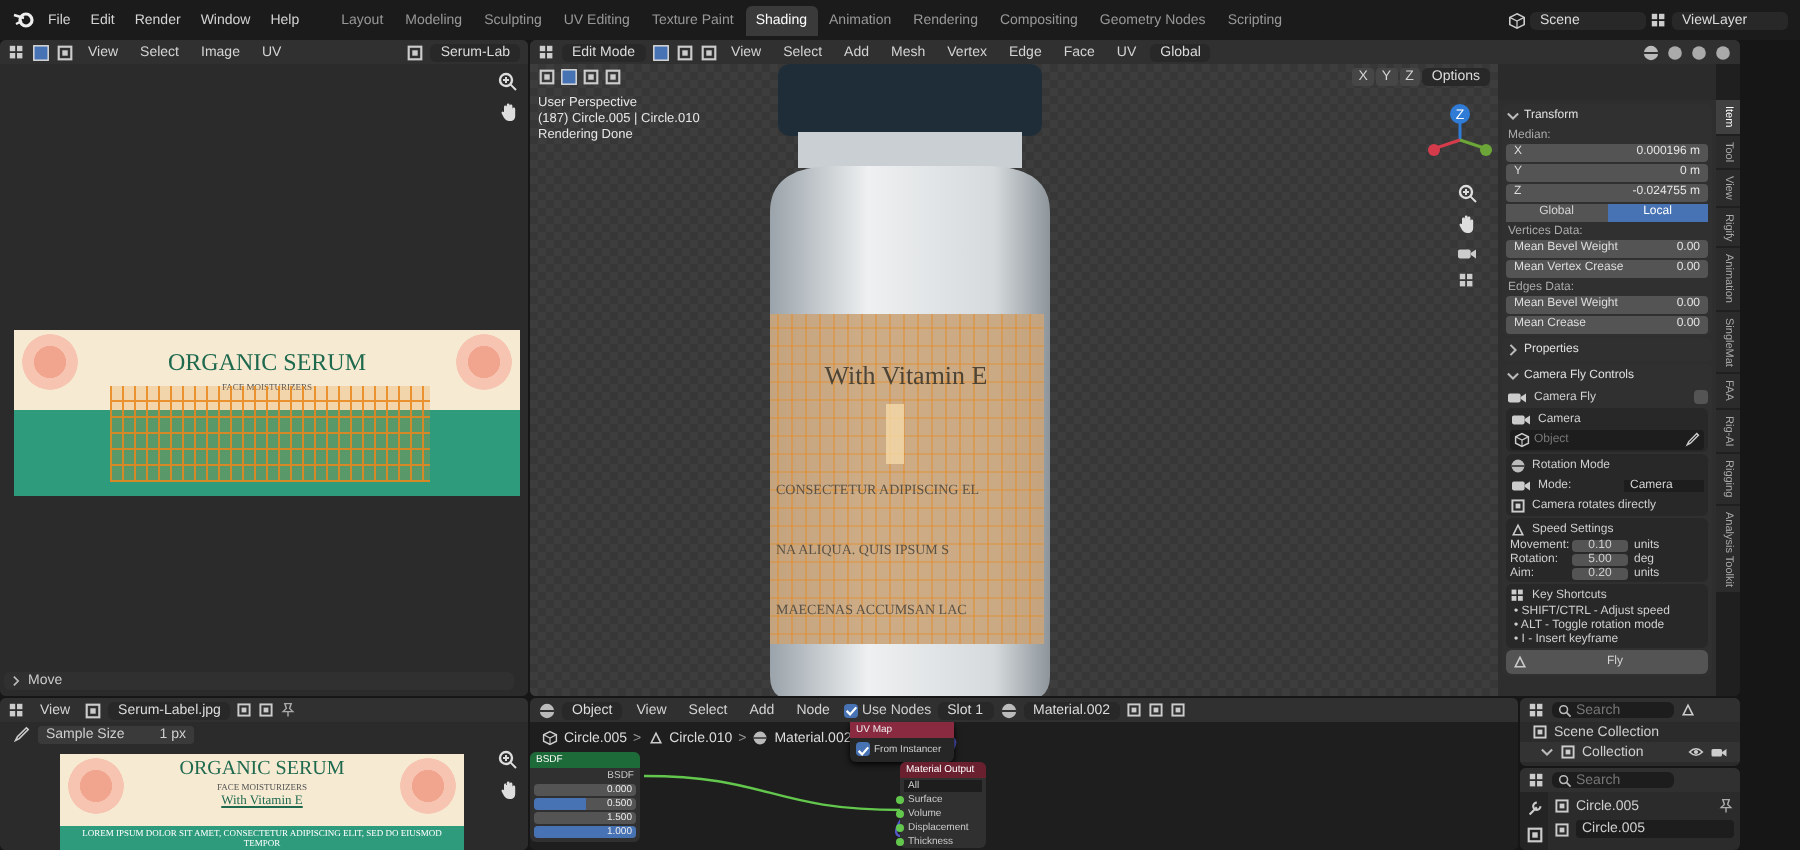 The width and height of the screenshot is (1800, 850). Describe the element at coordinates (1008, 710) in the screenshot. I see `material-icon` at that location.